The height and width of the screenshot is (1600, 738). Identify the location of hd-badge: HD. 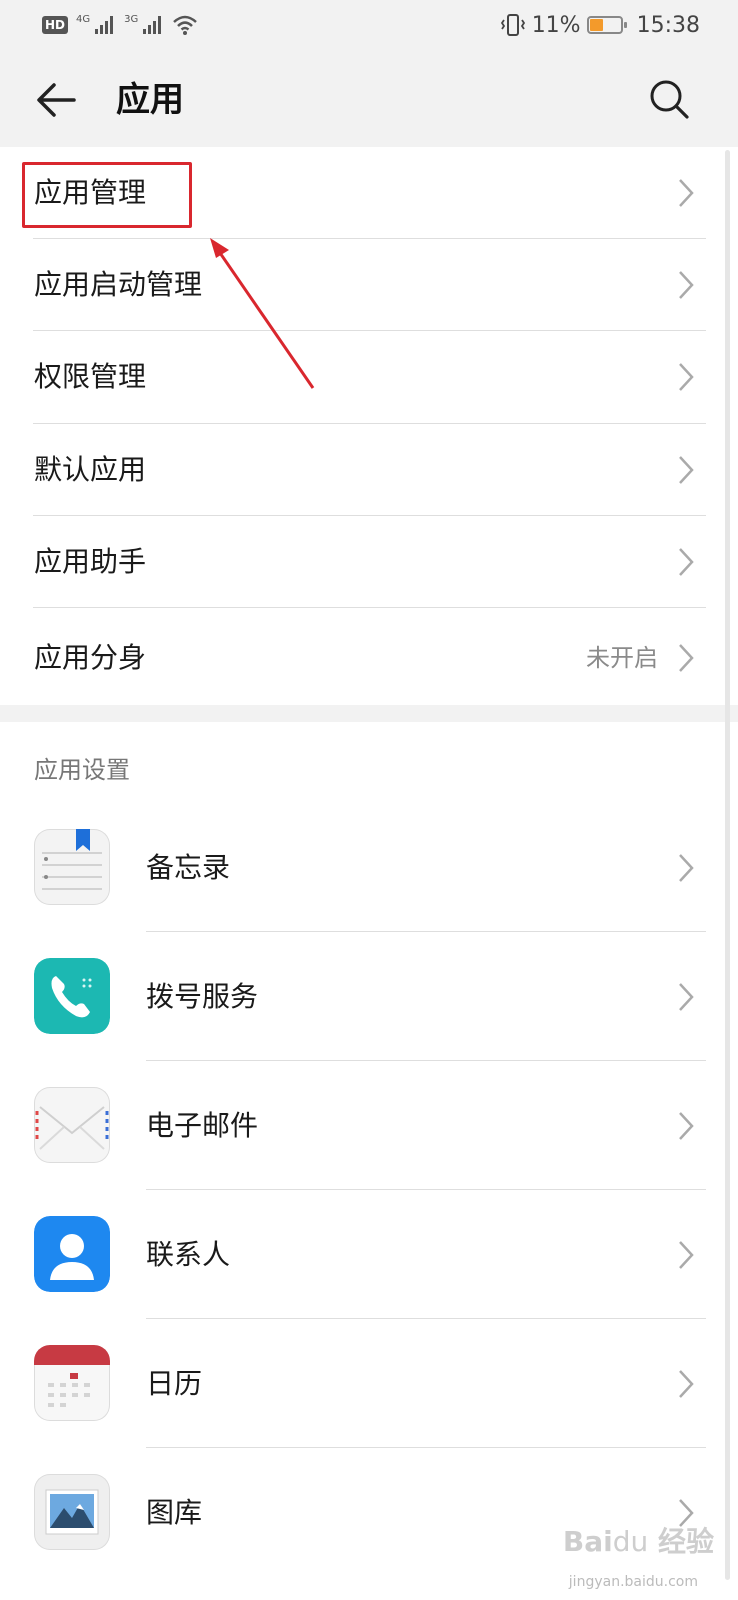
(55, 25).